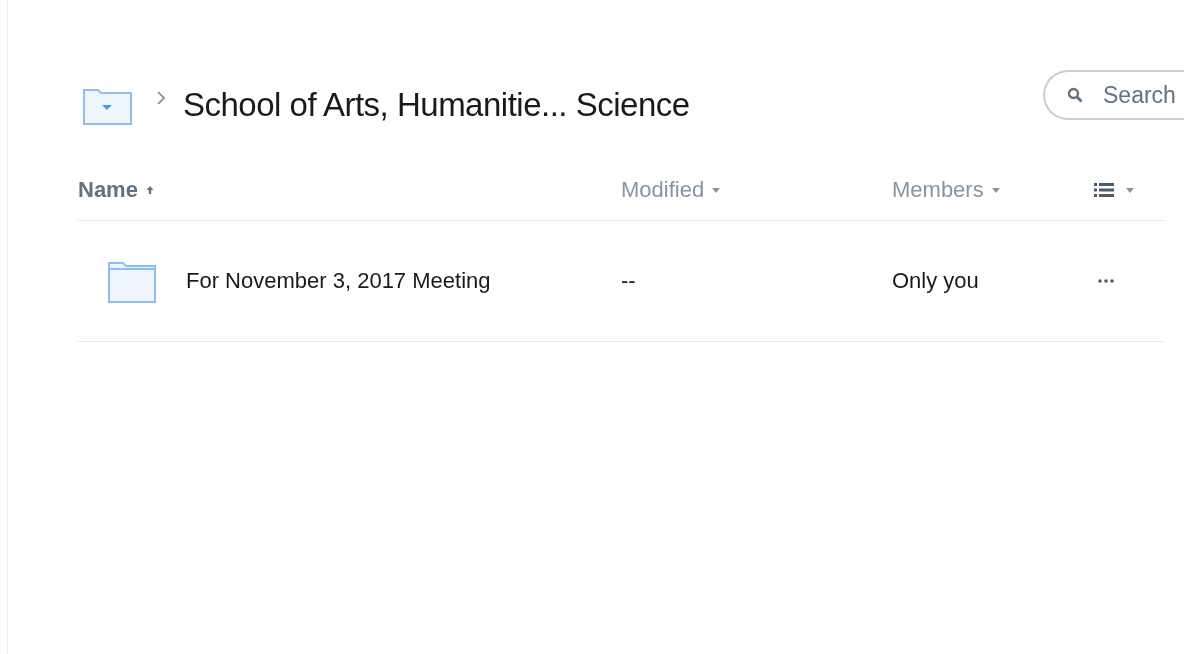 This screenshot has width=1184, height=654. Describe the element at coordinates (629, 281) in the screenshot. I see `modified-date: --` at that location.